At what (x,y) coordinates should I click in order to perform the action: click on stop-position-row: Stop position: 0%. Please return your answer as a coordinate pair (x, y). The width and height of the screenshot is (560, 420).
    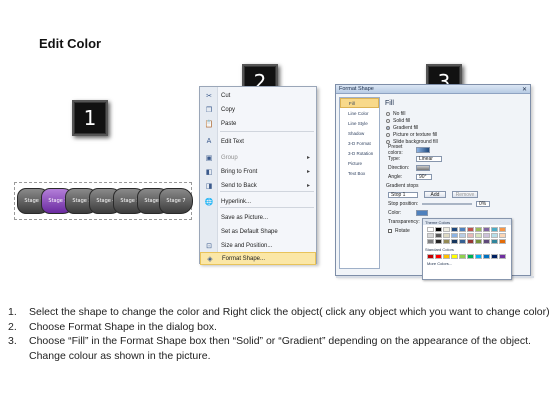
    Looking at the image, I should click on (455, 203).